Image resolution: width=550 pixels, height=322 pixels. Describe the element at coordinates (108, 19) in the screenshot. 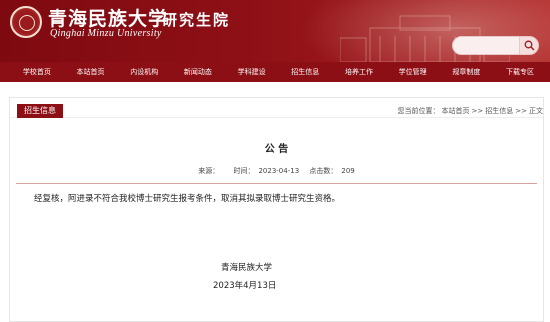

I see `school-name: 青海民族大学` at that location.